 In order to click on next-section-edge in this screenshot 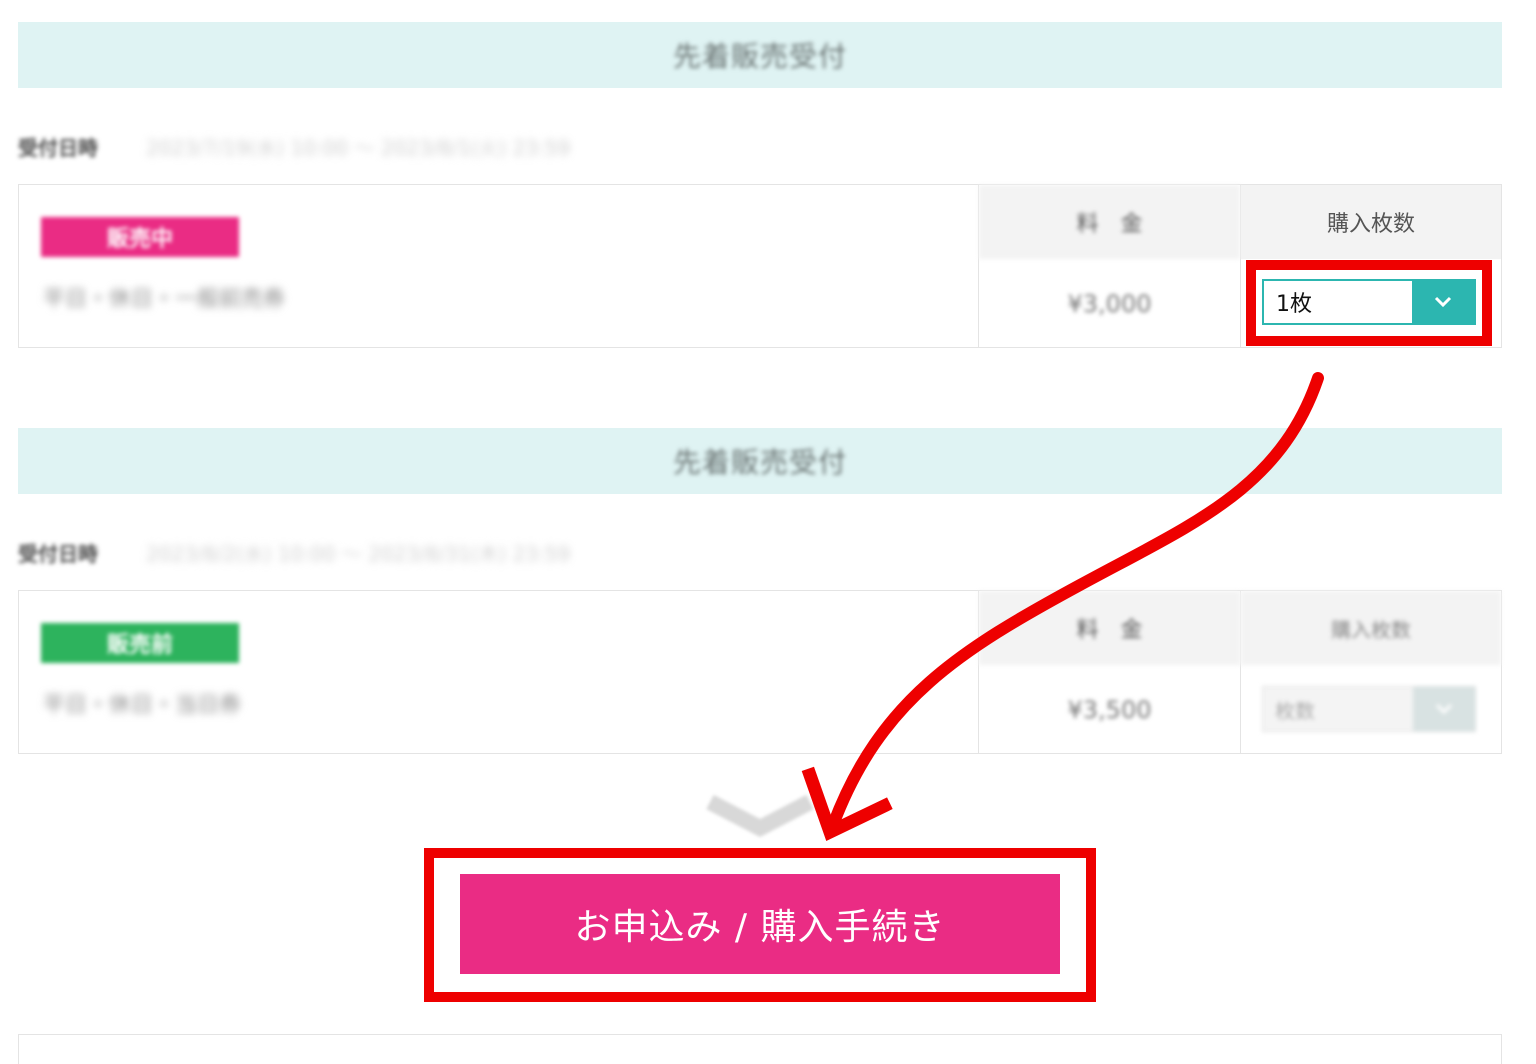, I will do `click(760, 1049)`.